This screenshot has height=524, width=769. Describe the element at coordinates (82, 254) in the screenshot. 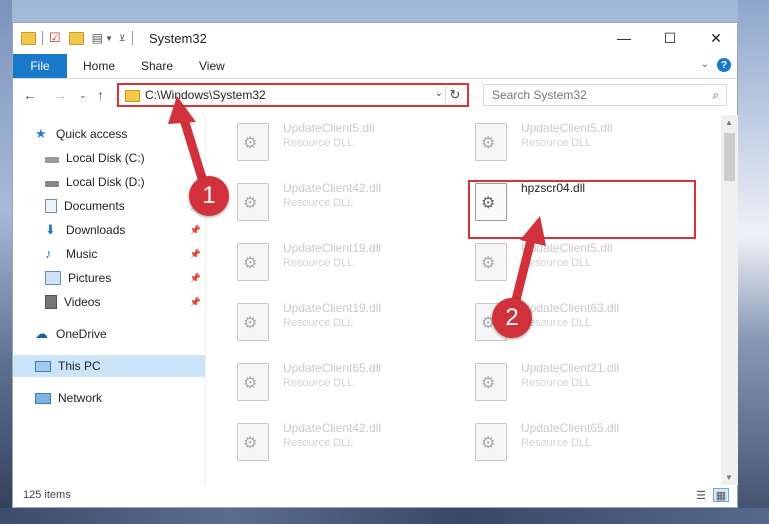

I see `sidebar-item-label: Music` at that location.